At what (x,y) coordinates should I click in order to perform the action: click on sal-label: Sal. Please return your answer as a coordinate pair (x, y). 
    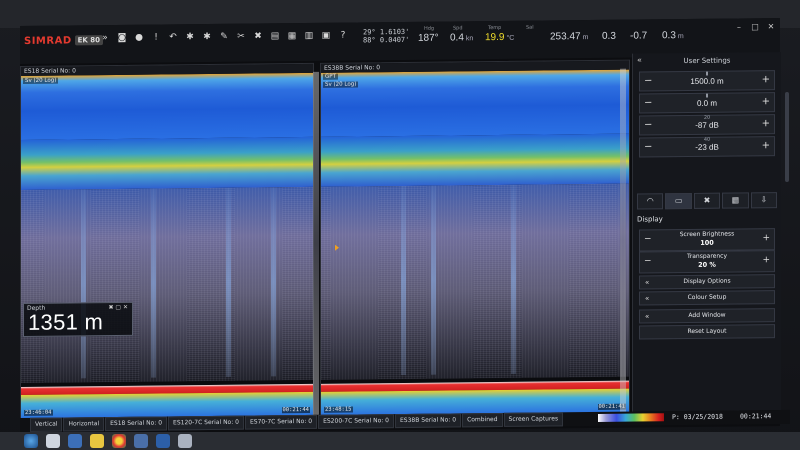
    Looking at the image, I should click on (530, 27).